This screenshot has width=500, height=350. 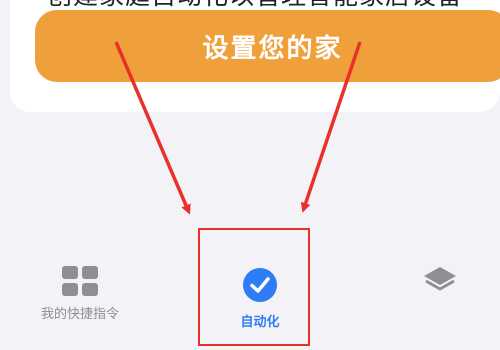 What do you see at coordinates (331, 127) in the screenshot?
I see `right-arrow` at bounding box center [331, 127].